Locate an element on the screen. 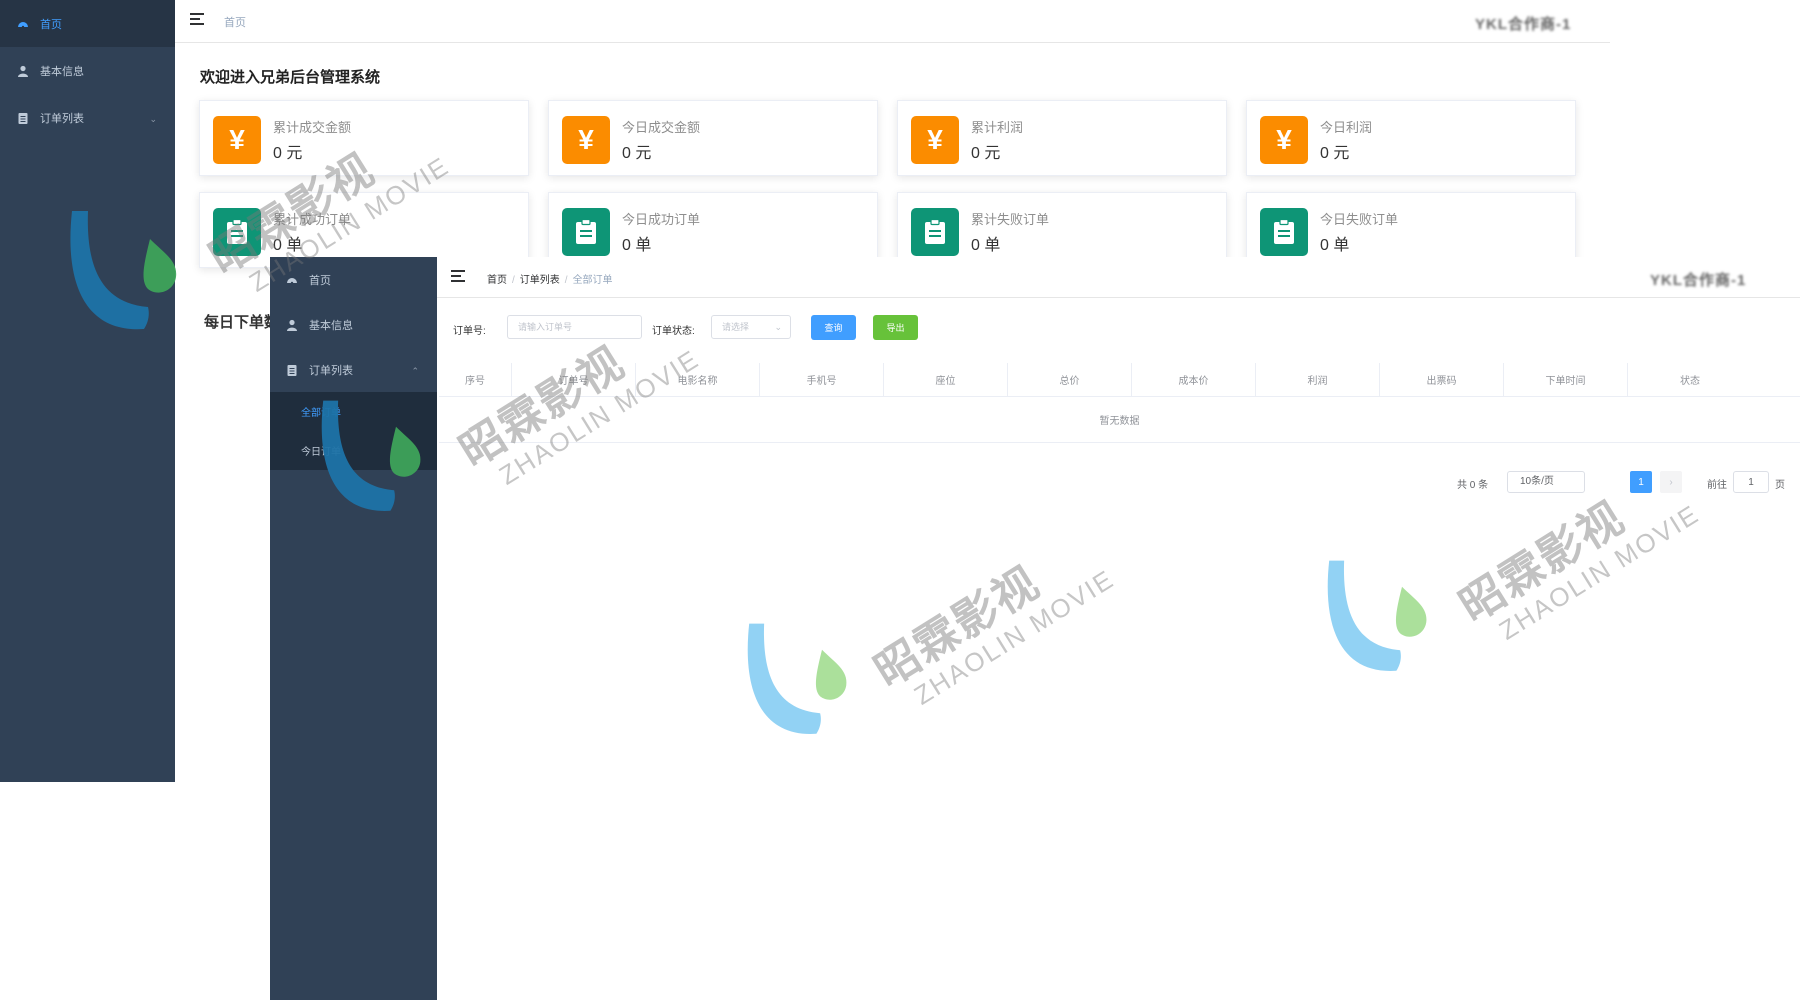  stat-card-today-profit: ¥ 今日利润 0 元 is located at coordinates (1411, 138).